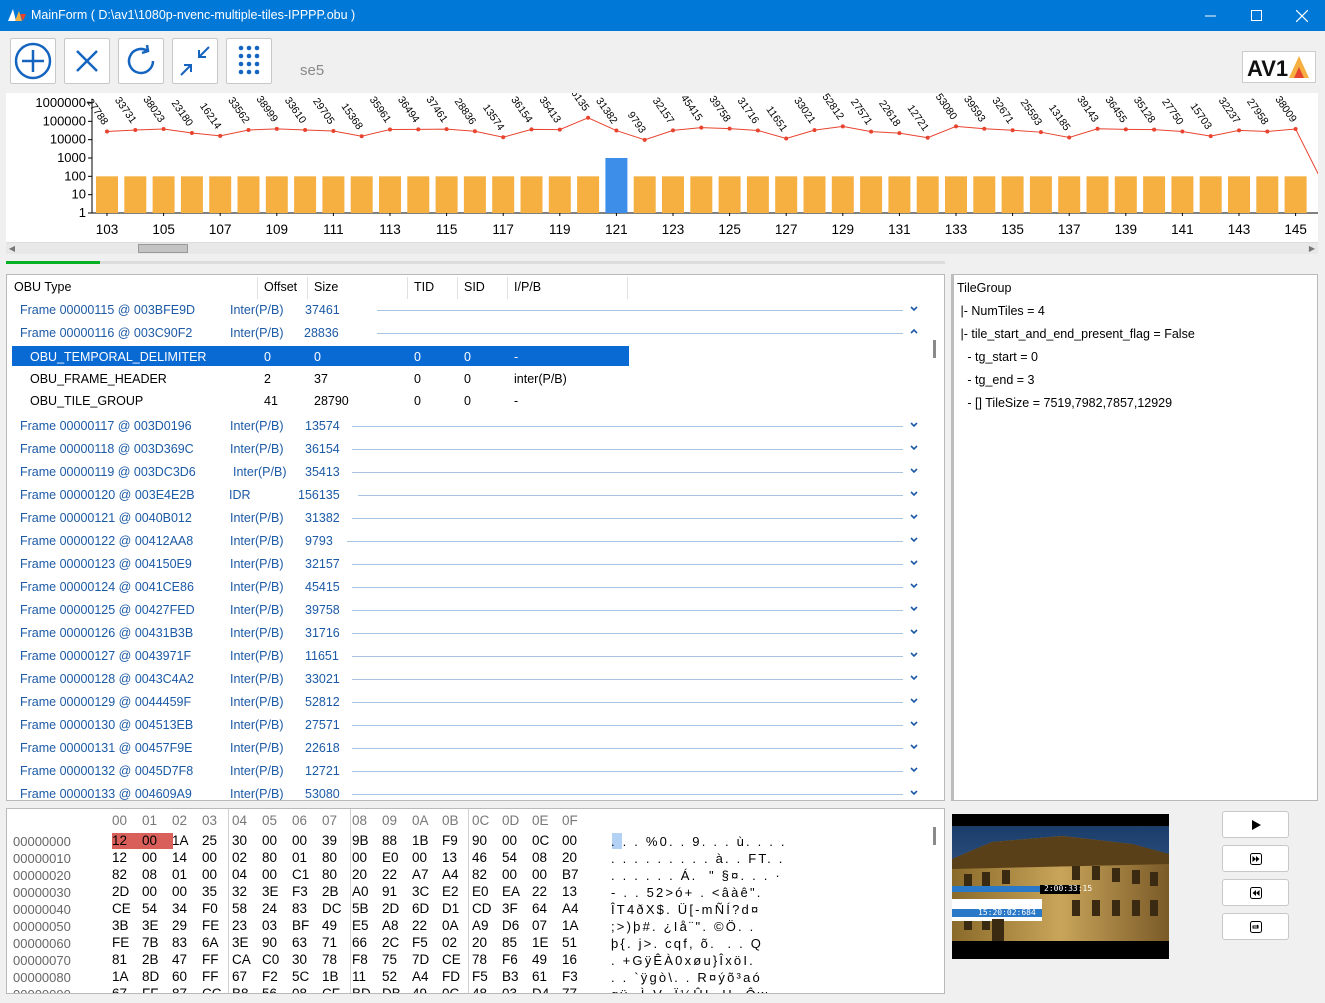  What do you see at coordinates (419, 989) in the screenshot?
I see `hex-byte: 49` at bounding box center [419, 989].